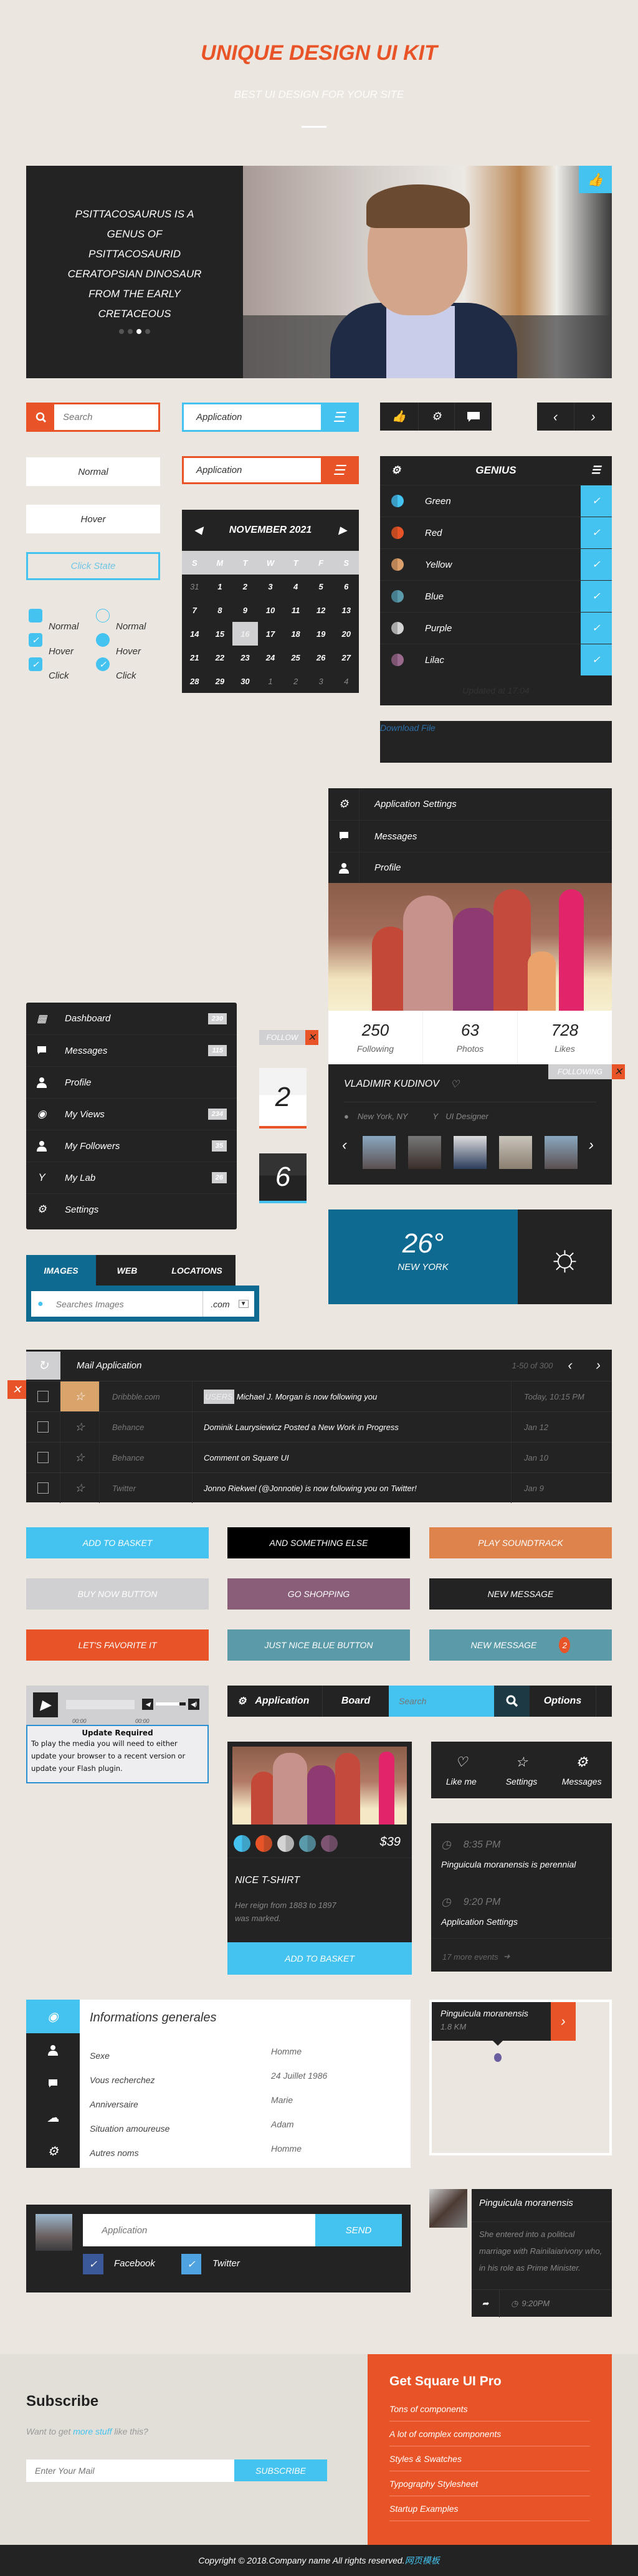 The image size is (638, 2576). What do you see at coordinates (194, 634) in the screenshot?
I see `calendar-day: 14` at bounding box center [194, 634].